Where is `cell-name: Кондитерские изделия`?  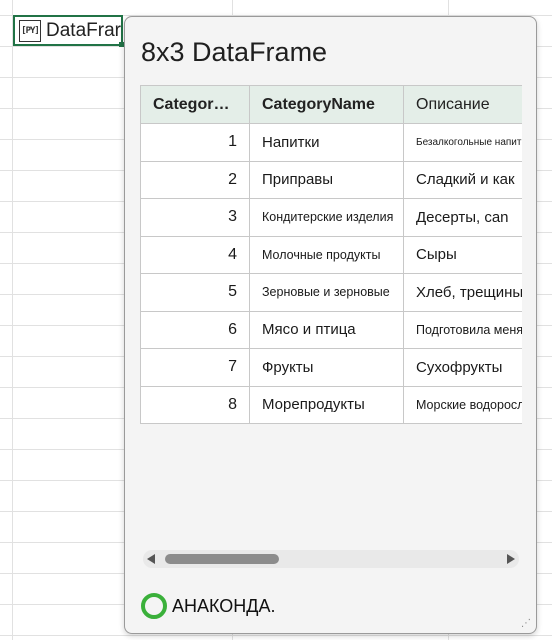 cell-name: Кондитерские изделия is located at coordinates (326, 217).